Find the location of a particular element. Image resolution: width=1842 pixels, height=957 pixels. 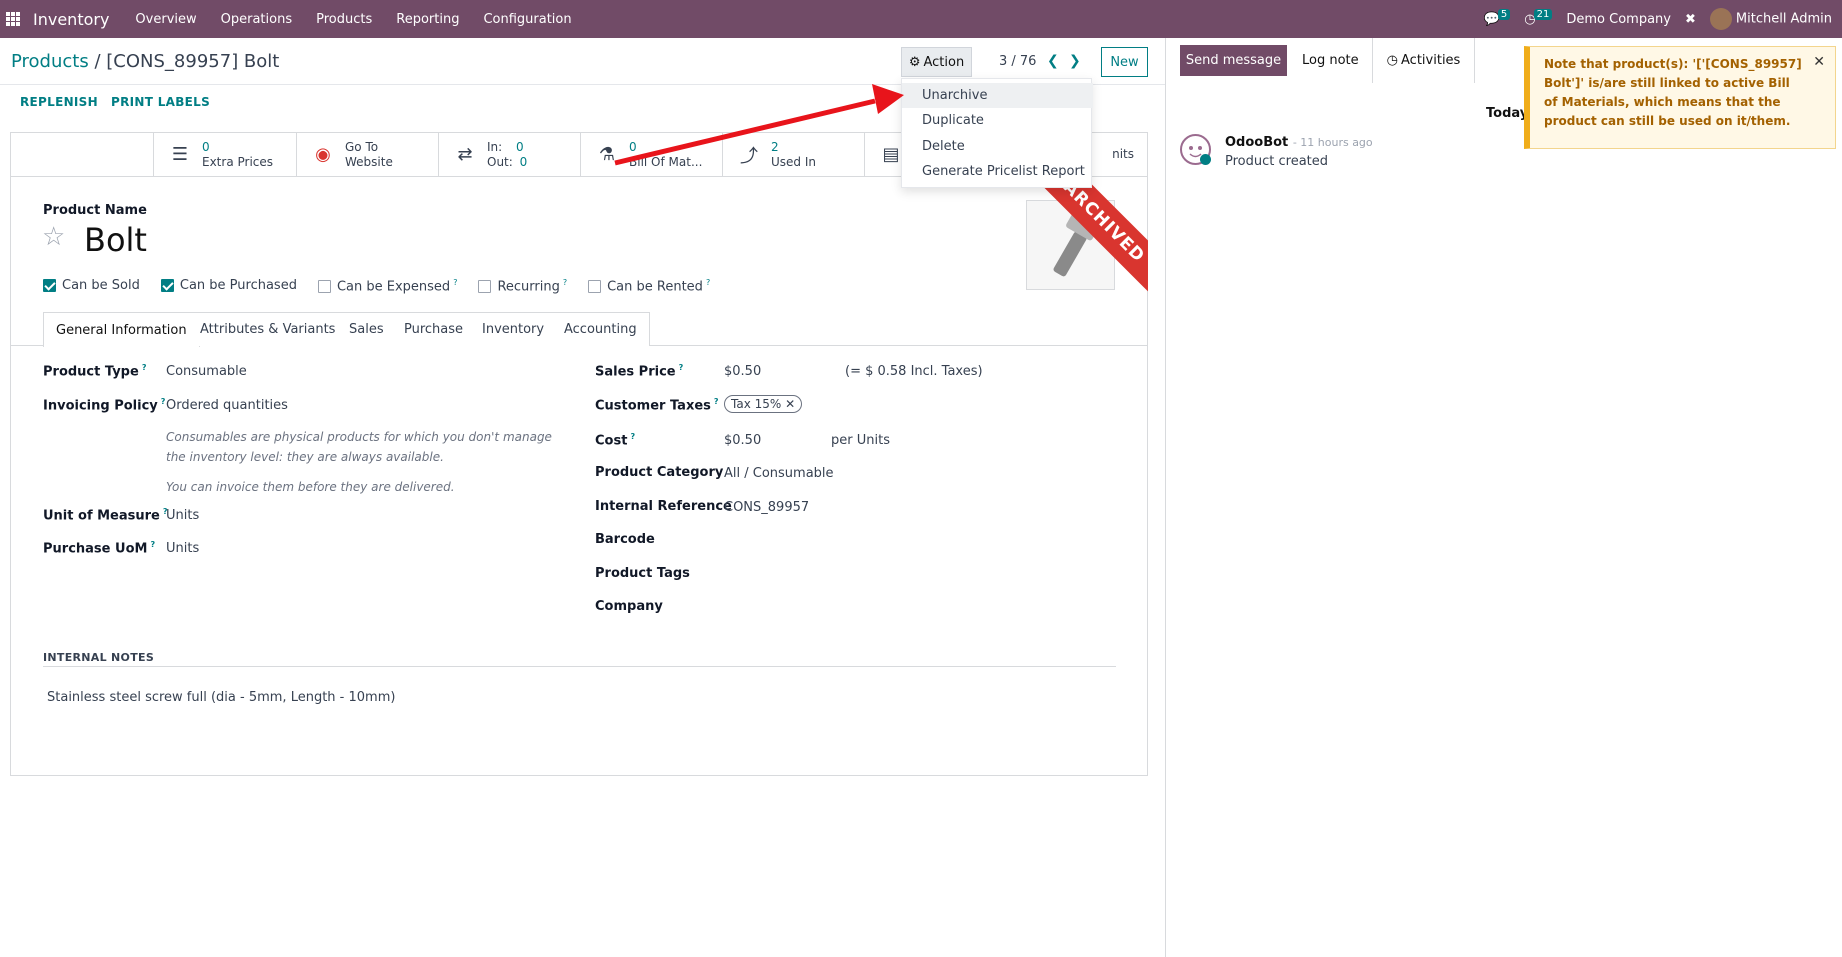

menu-reporting: Reporting is located at coordinates (427, 19).